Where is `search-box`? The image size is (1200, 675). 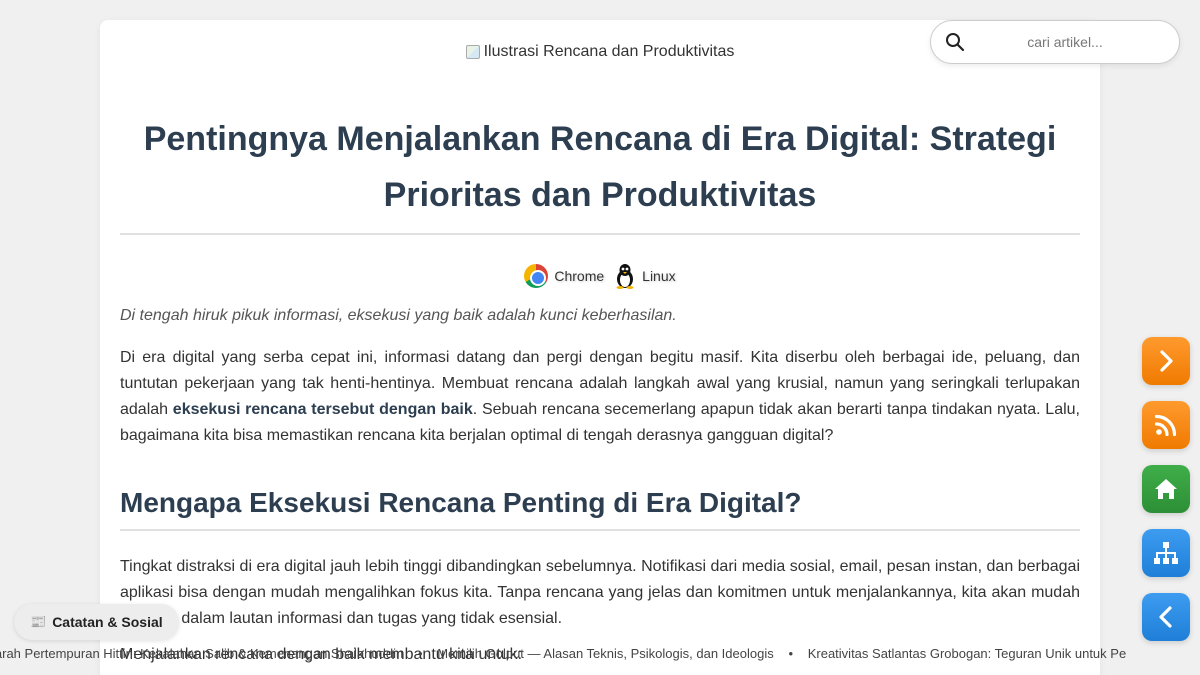 search-box is located at coordinates (1055, 42).